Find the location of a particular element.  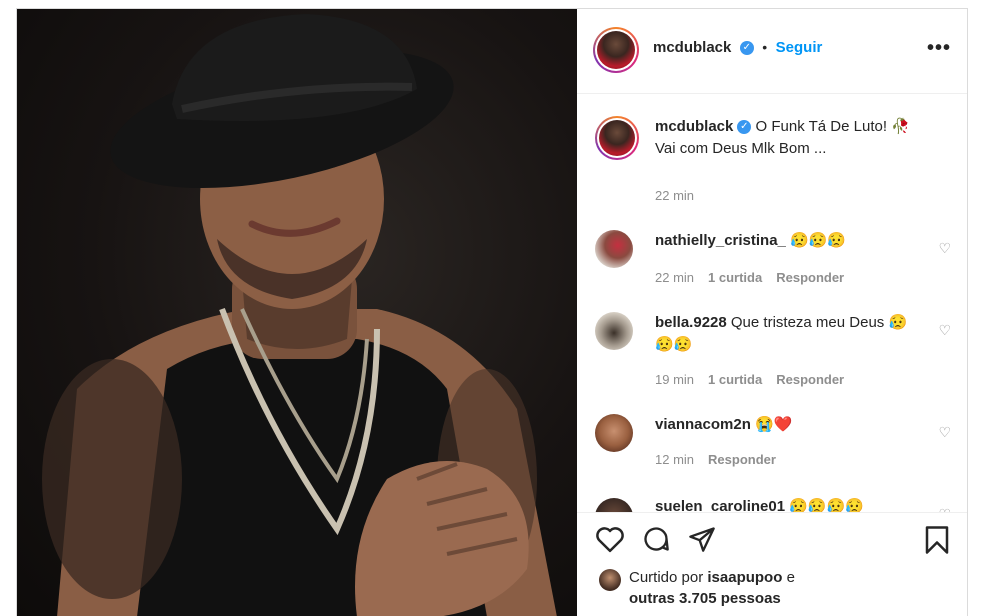

caption-time: 22 min is located at coordinates (675, 195).